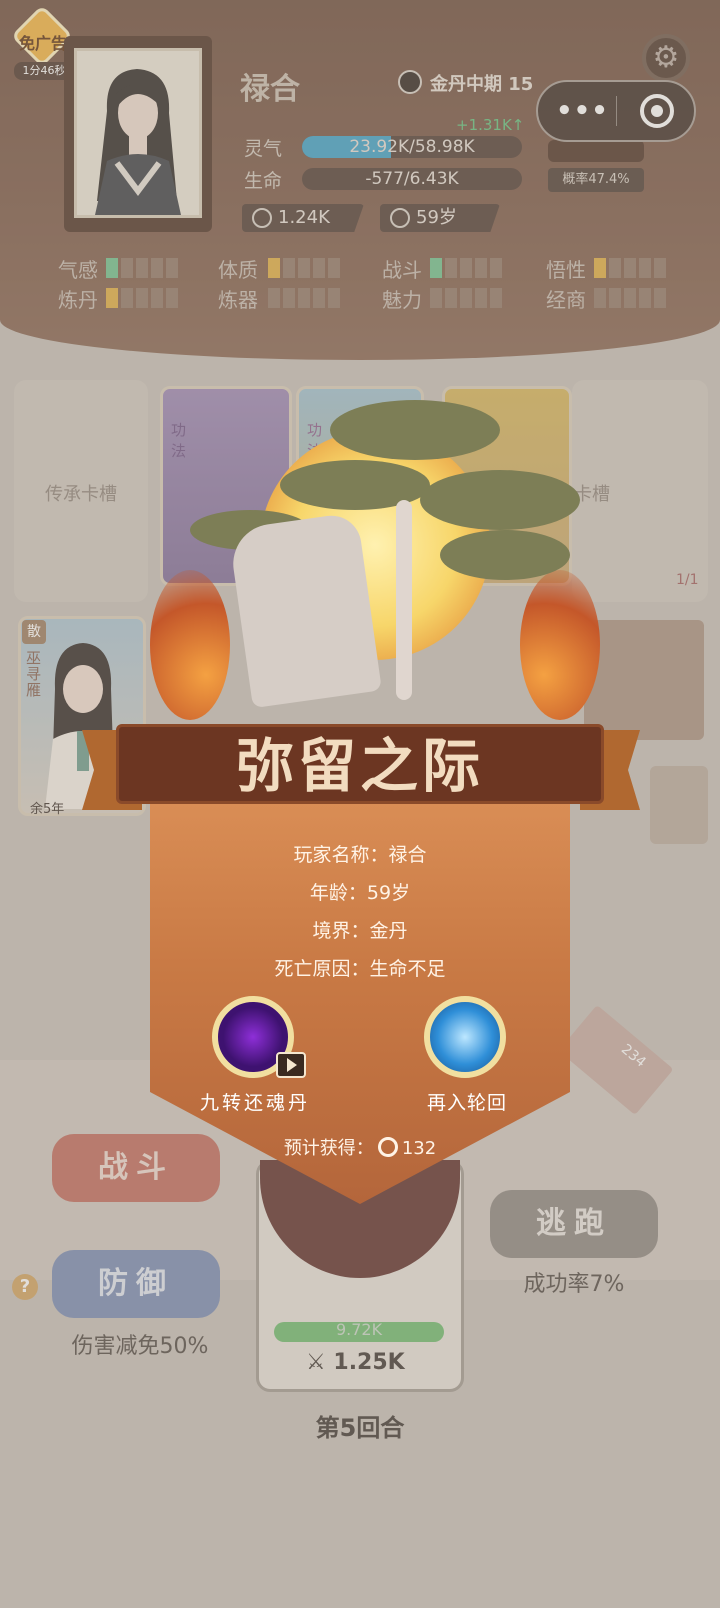  What do you see at coordinates (291, 1065) in the screenshot?
I see `video-ad-icon` at bounding box center [291, 1065].